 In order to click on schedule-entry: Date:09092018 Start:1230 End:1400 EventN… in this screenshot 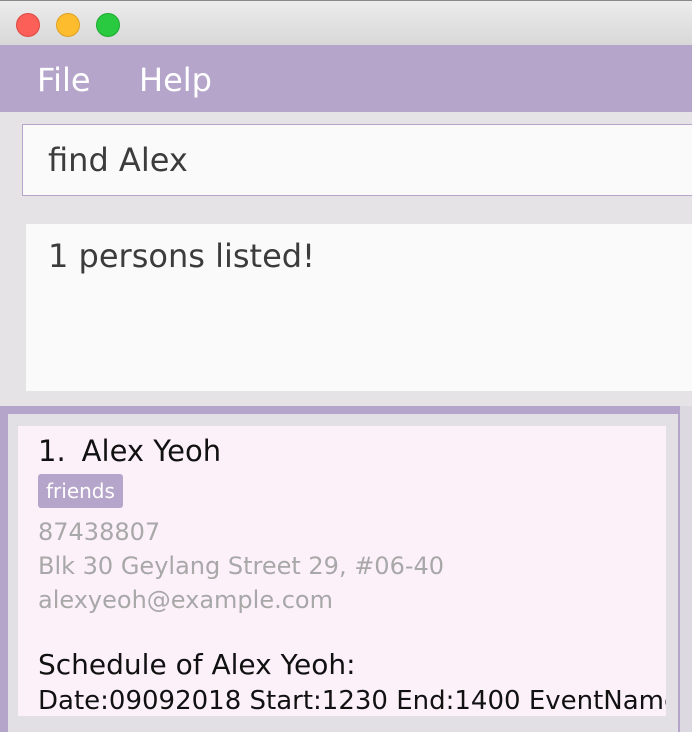, I will do `click(352, 701)`.